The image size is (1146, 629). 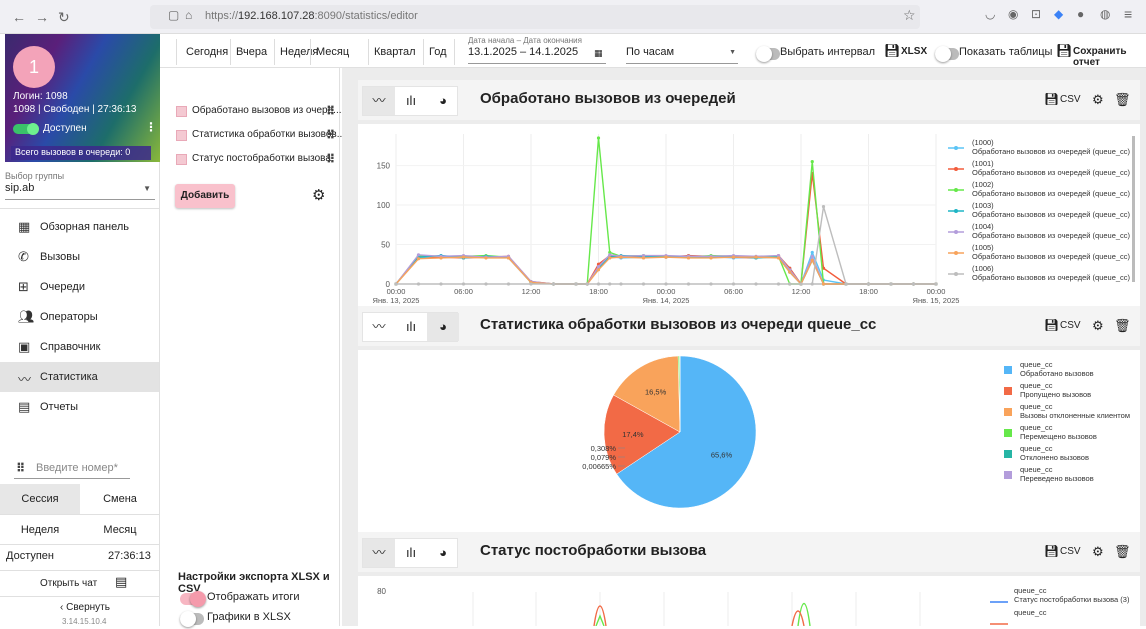 What do you see at coordinates (25, 129) in the screenshot?
I see `availability-toggle` at bounding box center [25, 129].